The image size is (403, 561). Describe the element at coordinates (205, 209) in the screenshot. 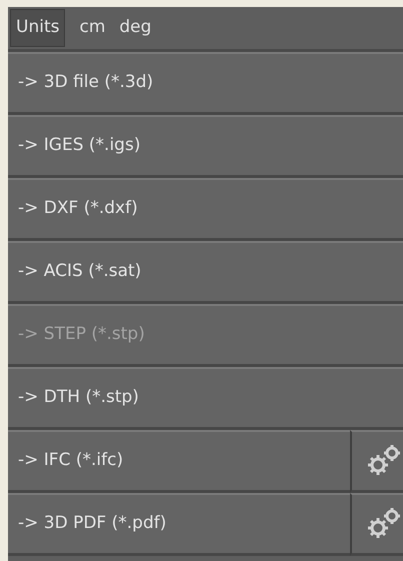

I see `export-button: -> DXF (*.dxf)` at that location.